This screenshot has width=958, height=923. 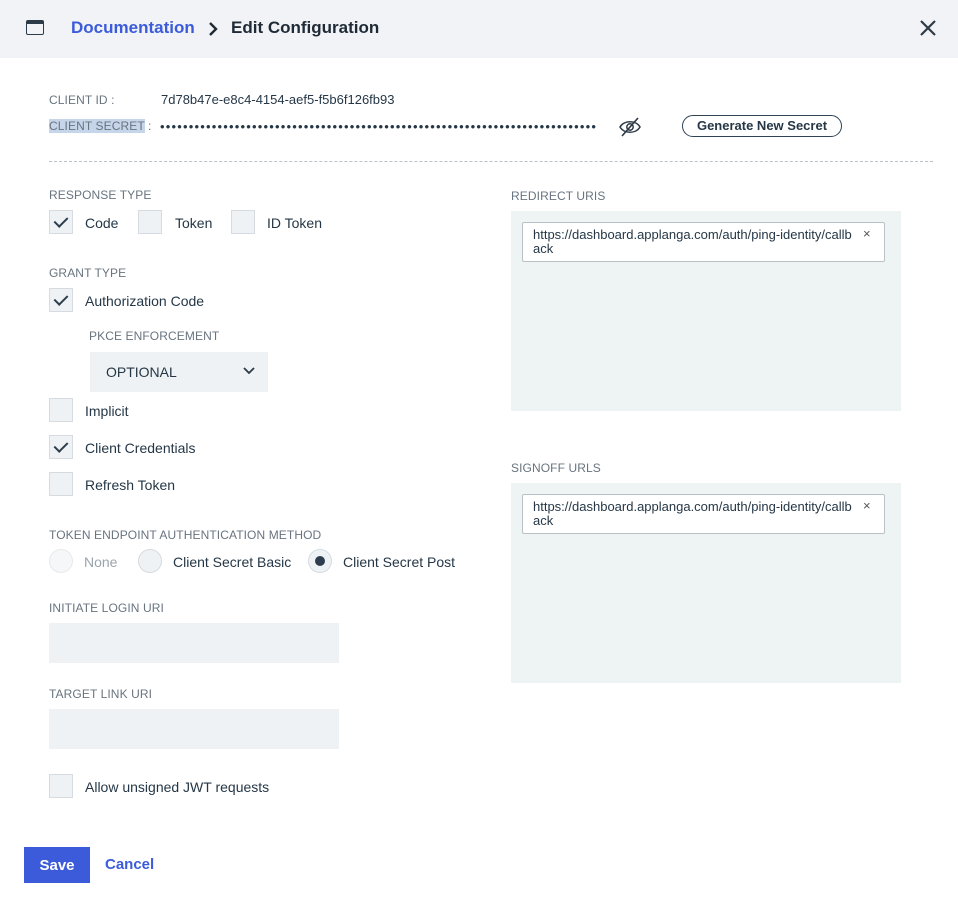 I want to click on response-type-token-checkbox, so click(x=150, y=222).